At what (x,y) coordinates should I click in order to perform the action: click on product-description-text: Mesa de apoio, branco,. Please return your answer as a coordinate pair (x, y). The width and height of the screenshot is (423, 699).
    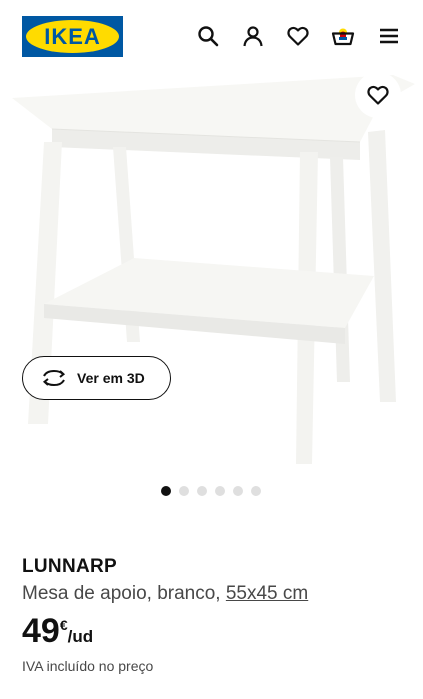
    Looking at the image, I should click on (124, 593).